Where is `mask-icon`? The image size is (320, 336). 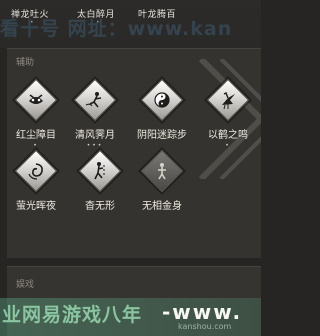
mask-icon is located at coordinates (36, 99).